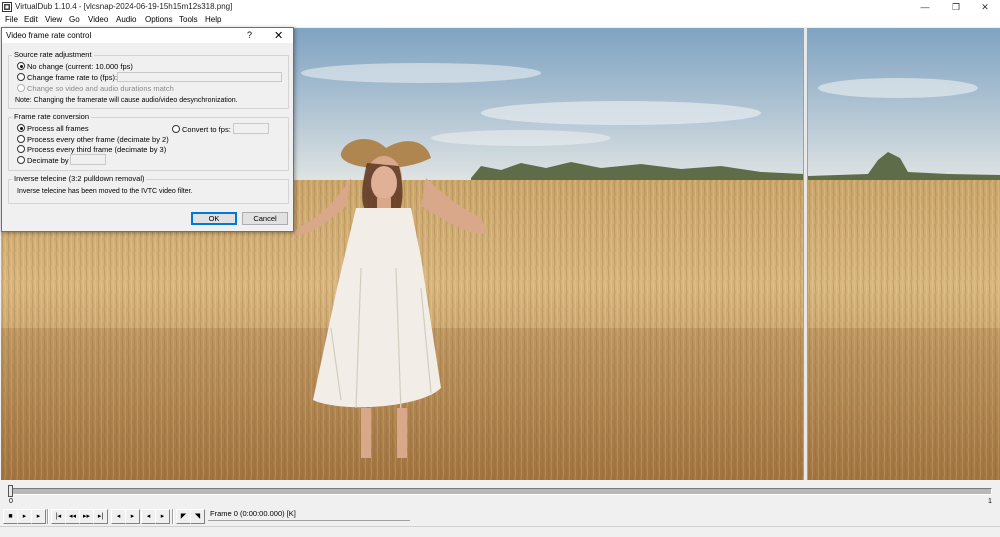 Image resolution: width=1000 pixels, height=537 pixels. Describe the element at coordinates (38, 516) in the screenshot. I see `play-output-button: ▸` at that location.